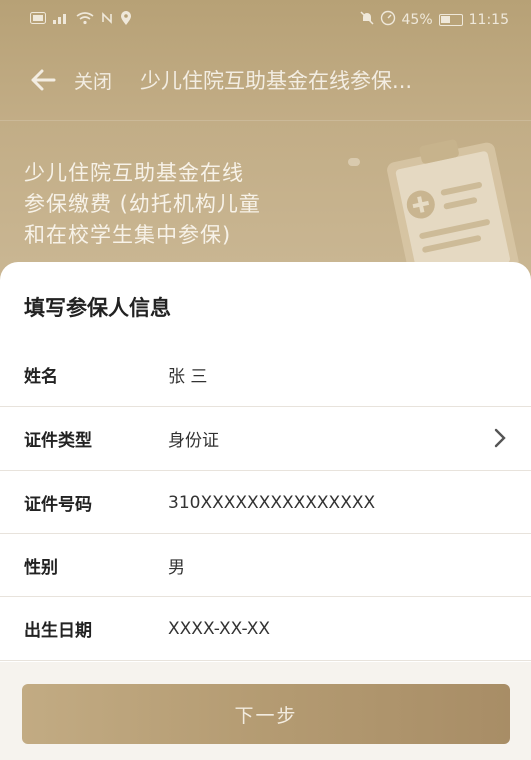 The image size is (531, 760). What do you see at coordinates (265, 120) in the screenshot?
I see `nav-divider` at bounding box center [265, 120].